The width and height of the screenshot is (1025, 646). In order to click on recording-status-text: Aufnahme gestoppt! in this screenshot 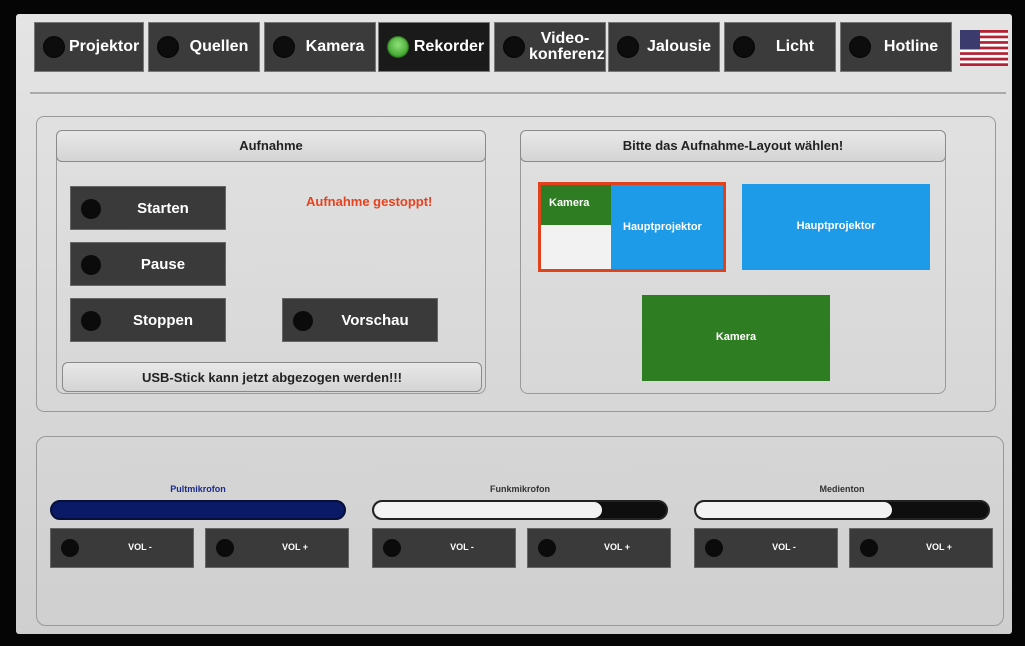, I will do `click(369, 201)`.